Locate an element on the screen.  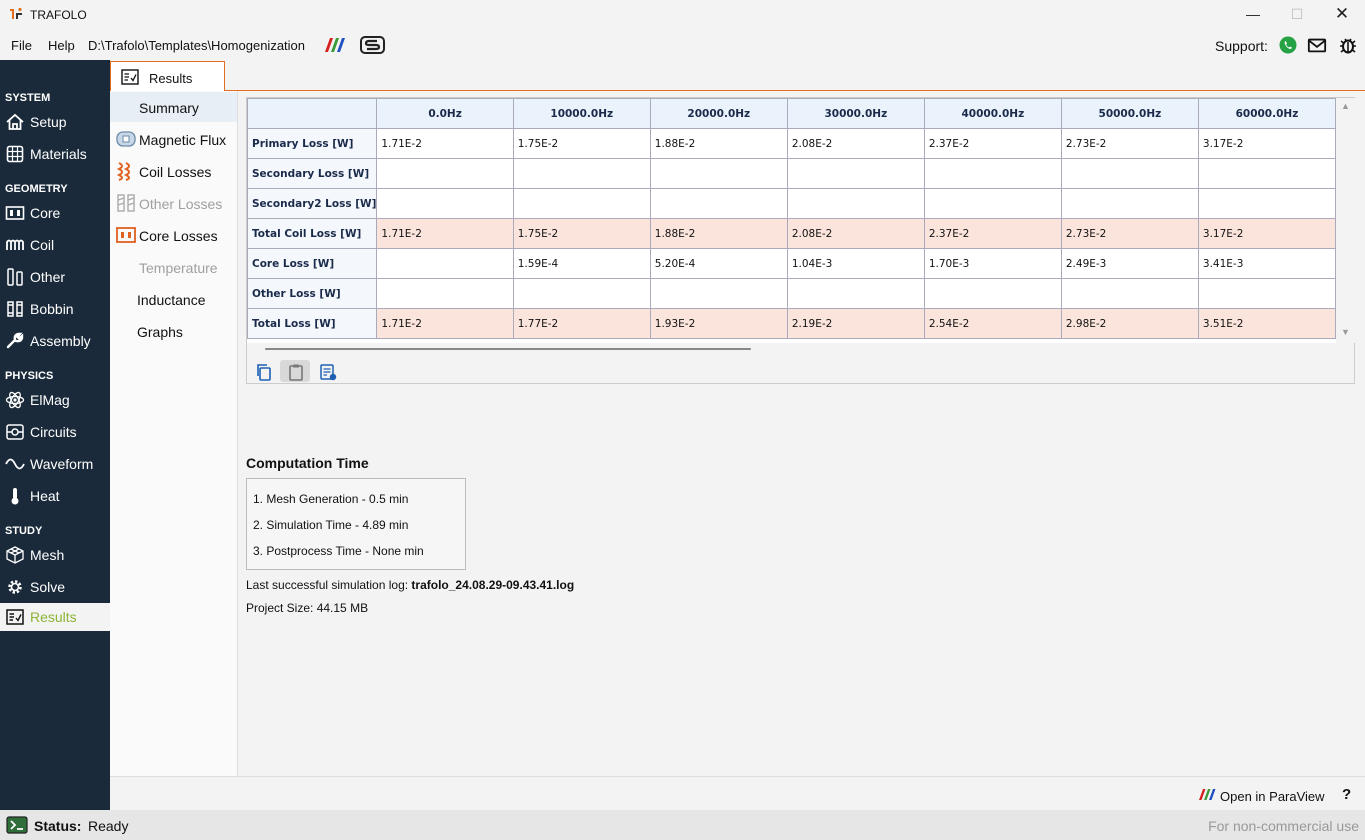
copy-button is located at coordinates (263, 371).